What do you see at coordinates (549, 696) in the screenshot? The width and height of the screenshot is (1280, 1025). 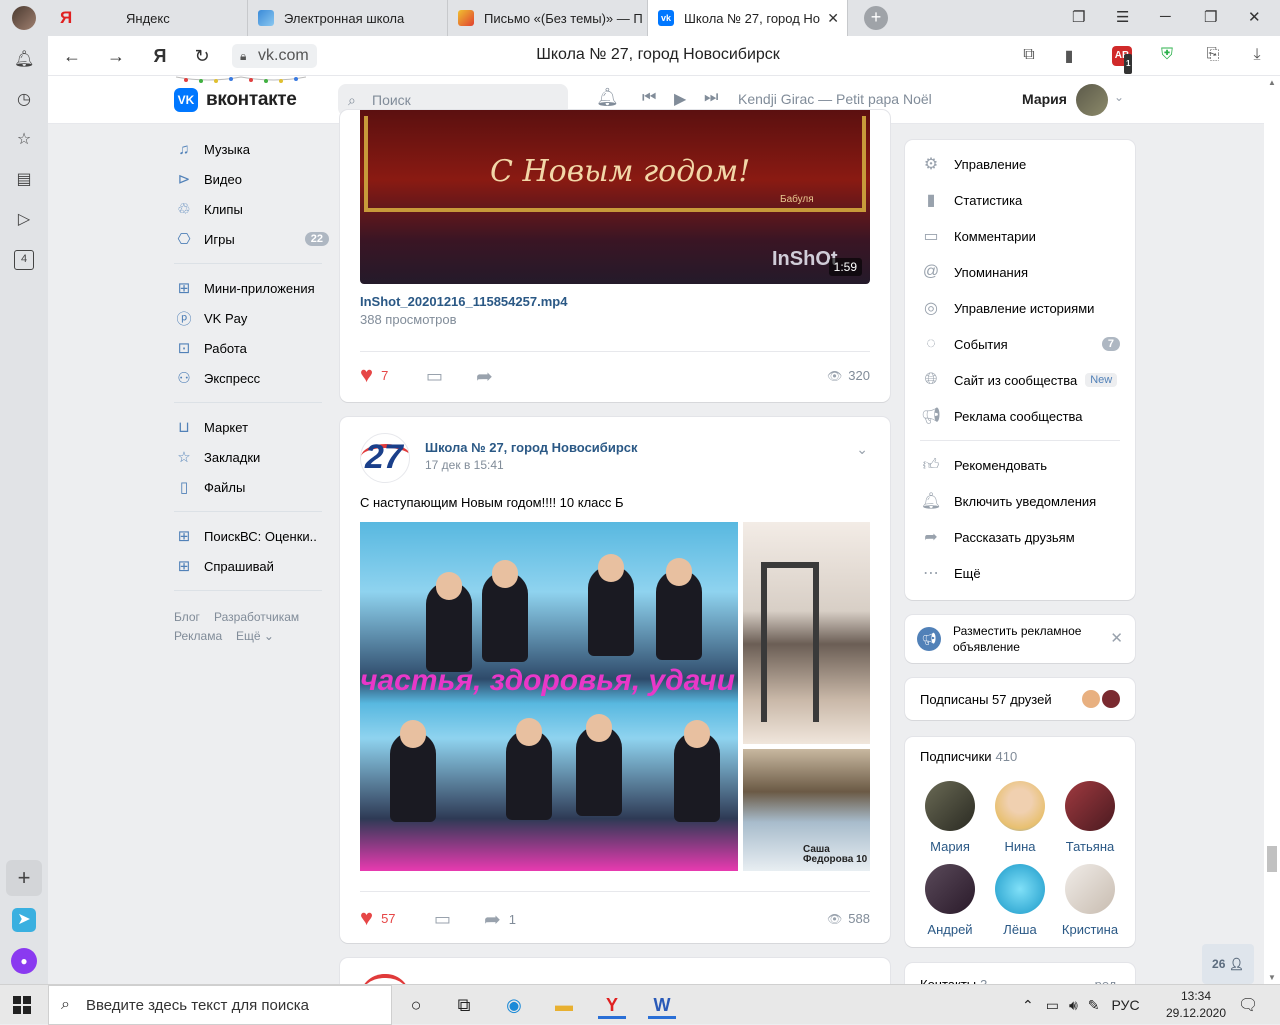 I see `post-photo-main: частья, здоровья, удачи` at bounding box center [549, 696].